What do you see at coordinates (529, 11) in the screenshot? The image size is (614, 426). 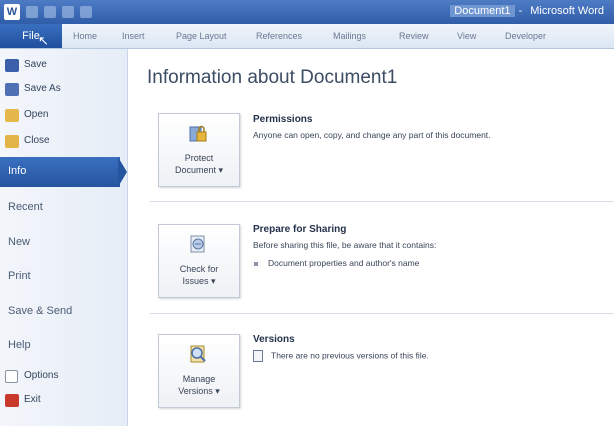 I see `window-title: Document1- Microsoft Word` at bounding box center [529, 11].